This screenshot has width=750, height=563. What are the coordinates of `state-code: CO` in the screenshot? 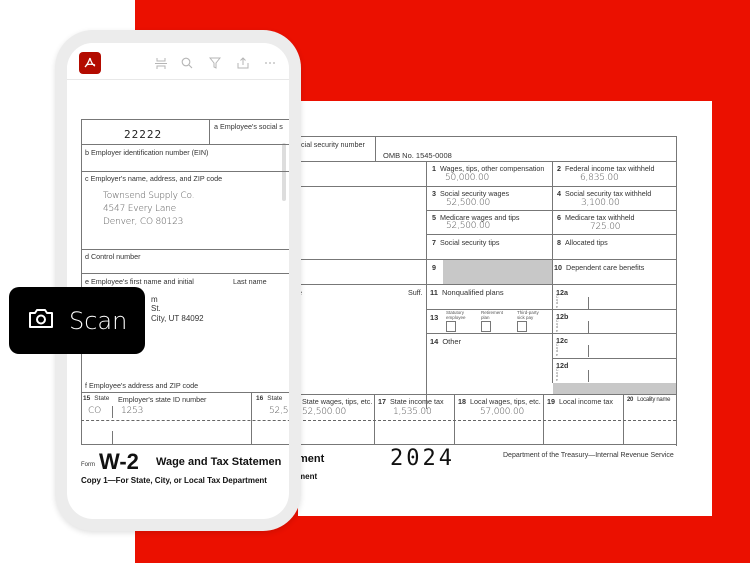 It's located at (94, 411).